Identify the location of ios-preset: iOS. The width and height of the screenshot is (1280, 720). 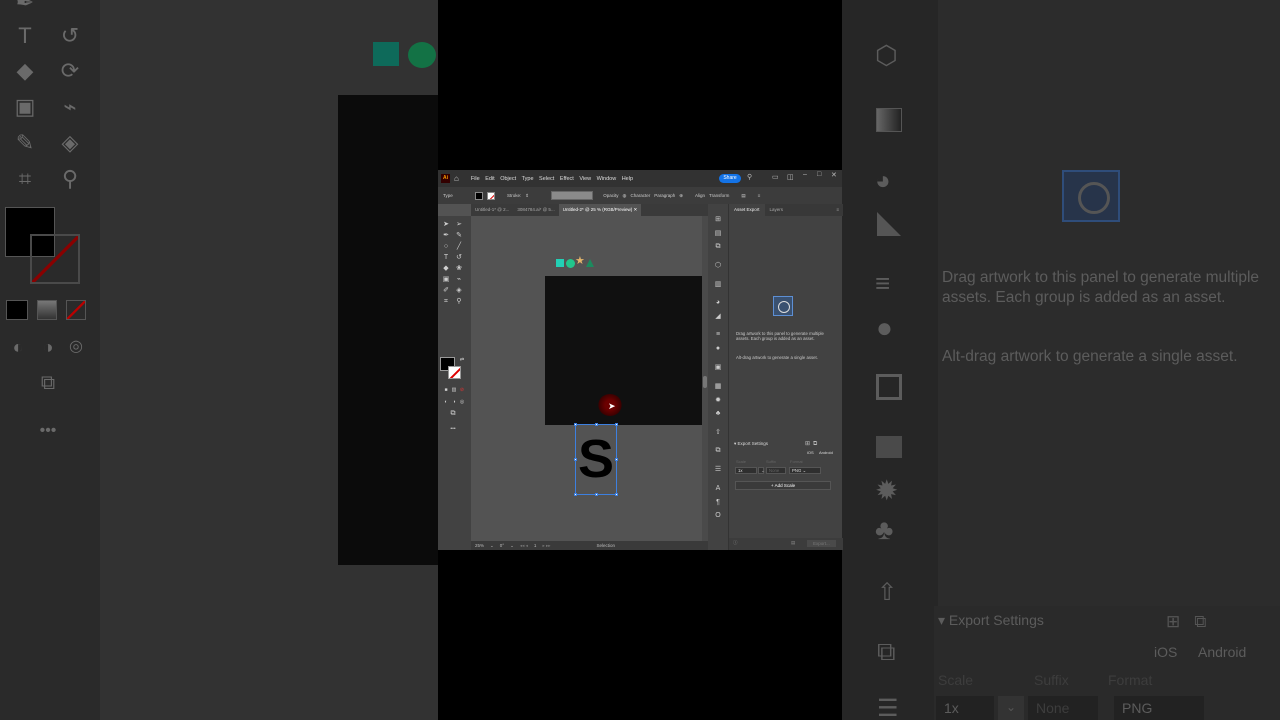
(810, 452).